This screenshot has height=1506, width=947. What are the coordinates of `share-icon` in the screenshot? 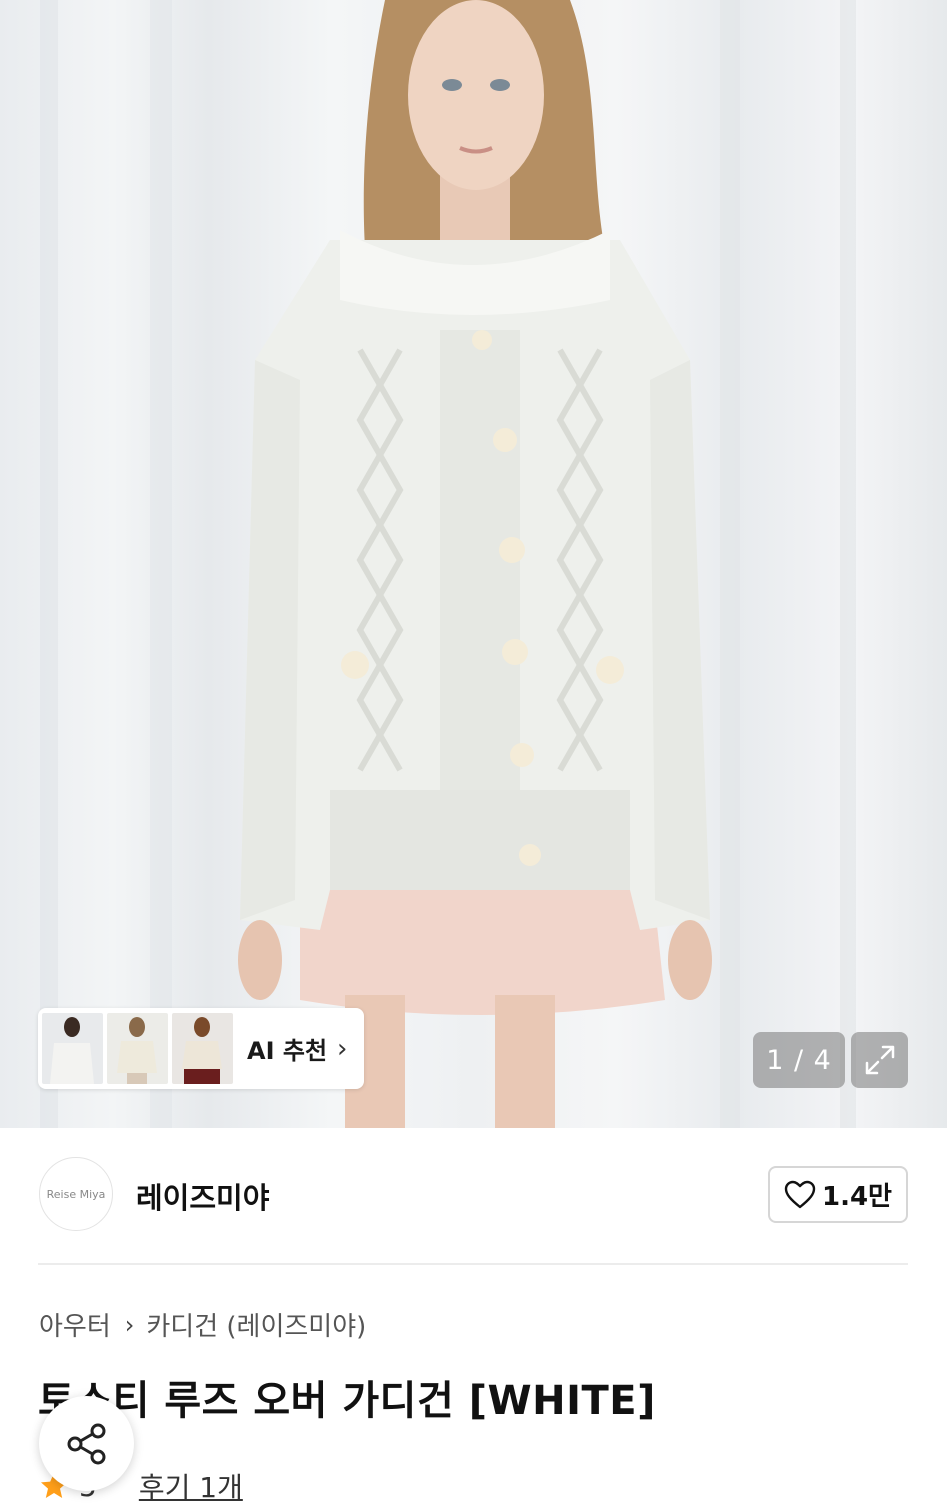 It's located at (86, 1443).